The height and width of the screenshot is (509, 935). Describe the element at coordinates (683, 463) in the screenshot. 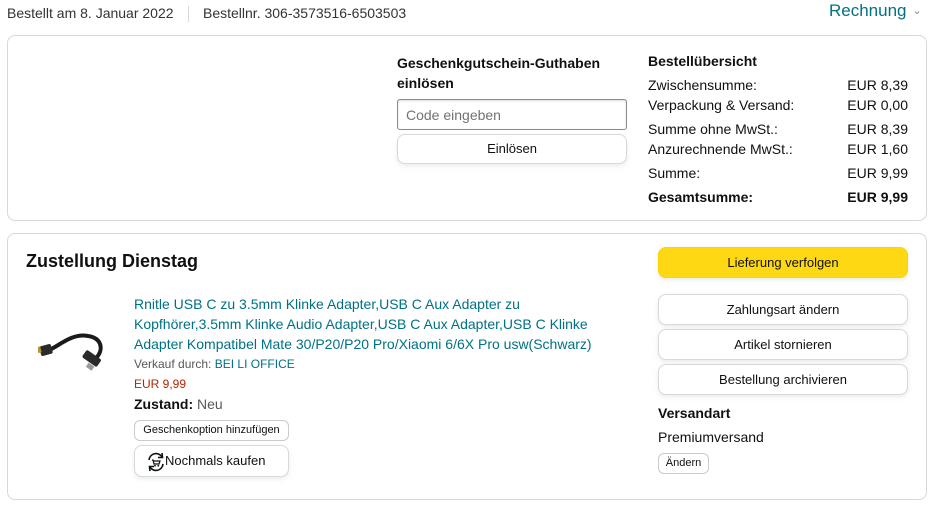

I see `change-shipping-button: Ändern` at that location.